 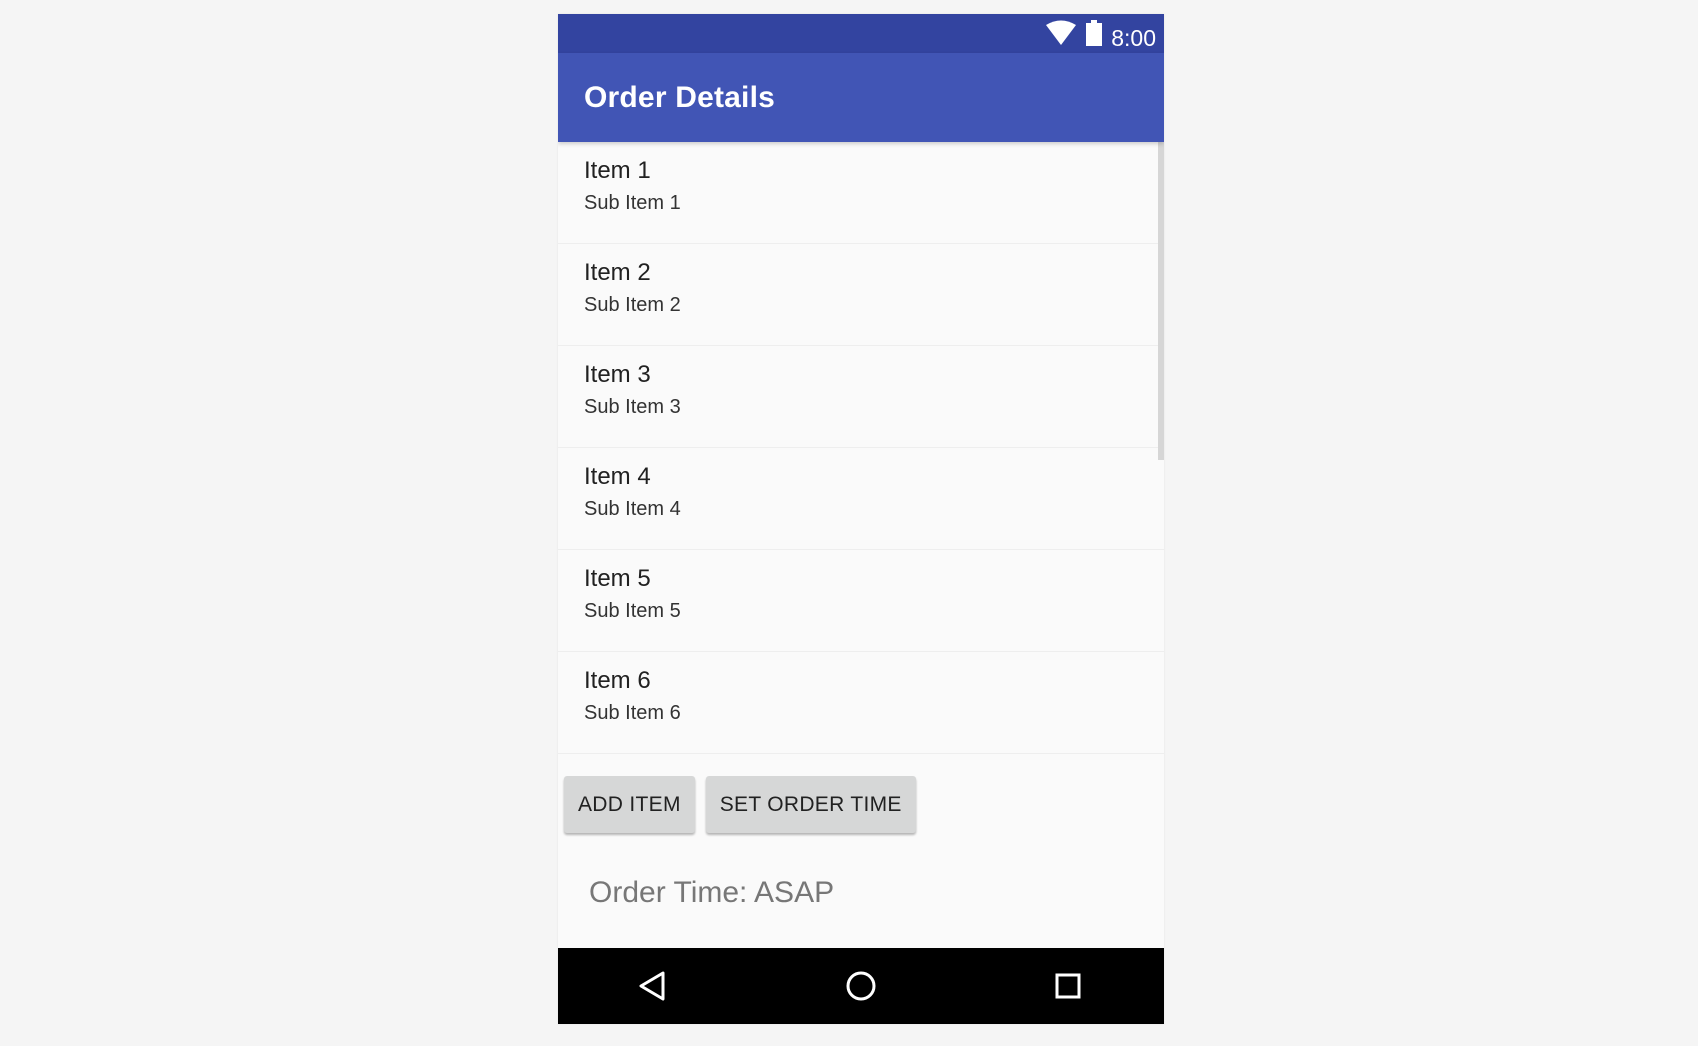 I want to click on status-bar: 8:00, so click(x=861, y=33).